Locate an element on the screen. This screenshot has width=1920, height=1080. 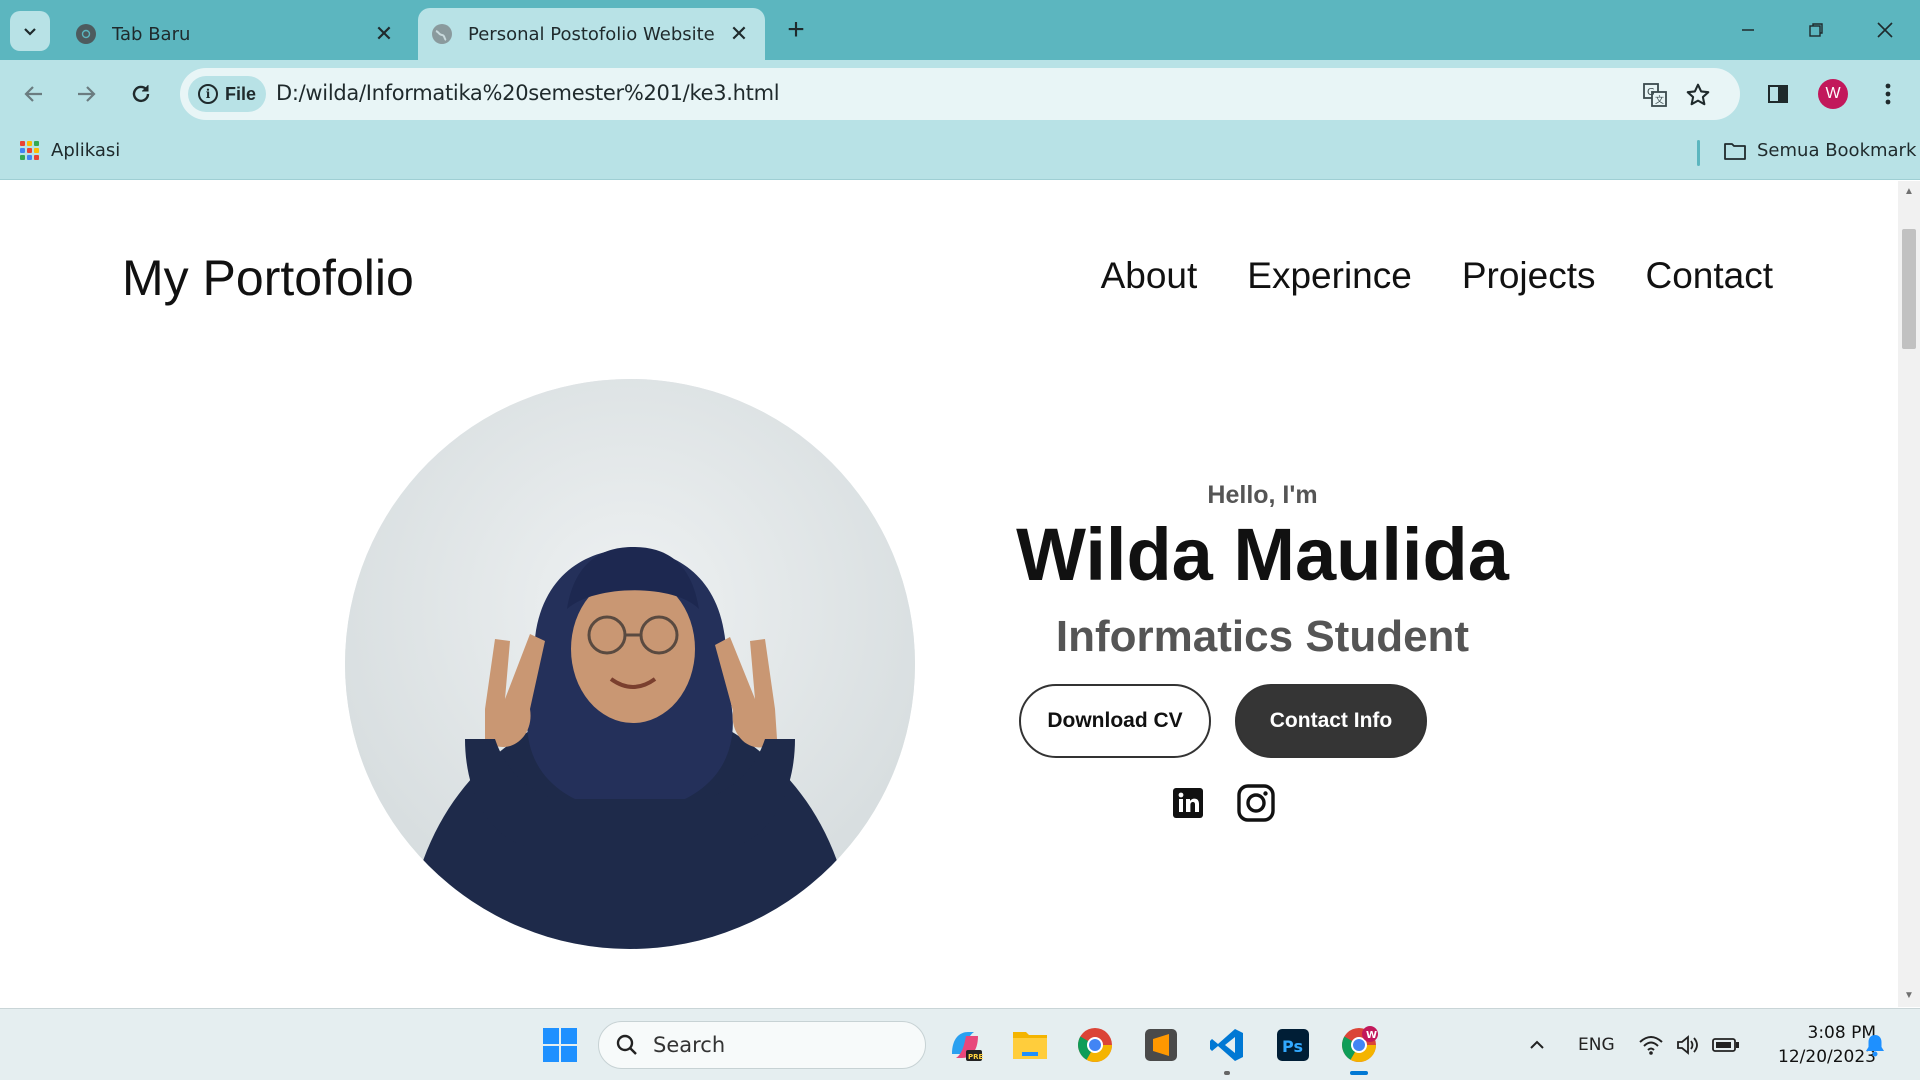
bookmark-star-button is located at coordinates (1698, 95).